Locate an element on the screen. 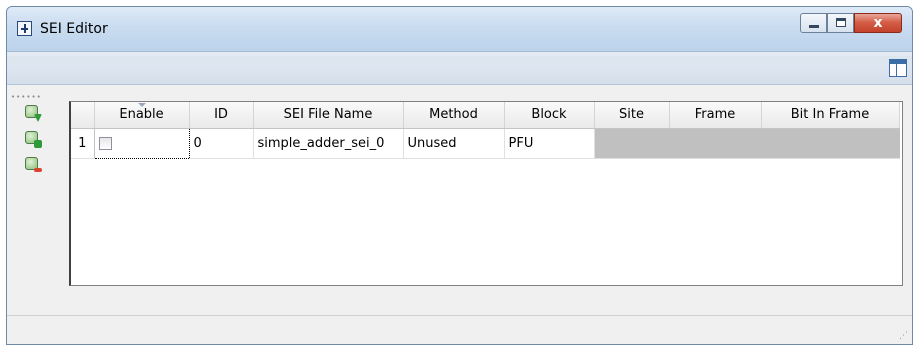  id-cell: 0 is located at coordinates (221, 143).